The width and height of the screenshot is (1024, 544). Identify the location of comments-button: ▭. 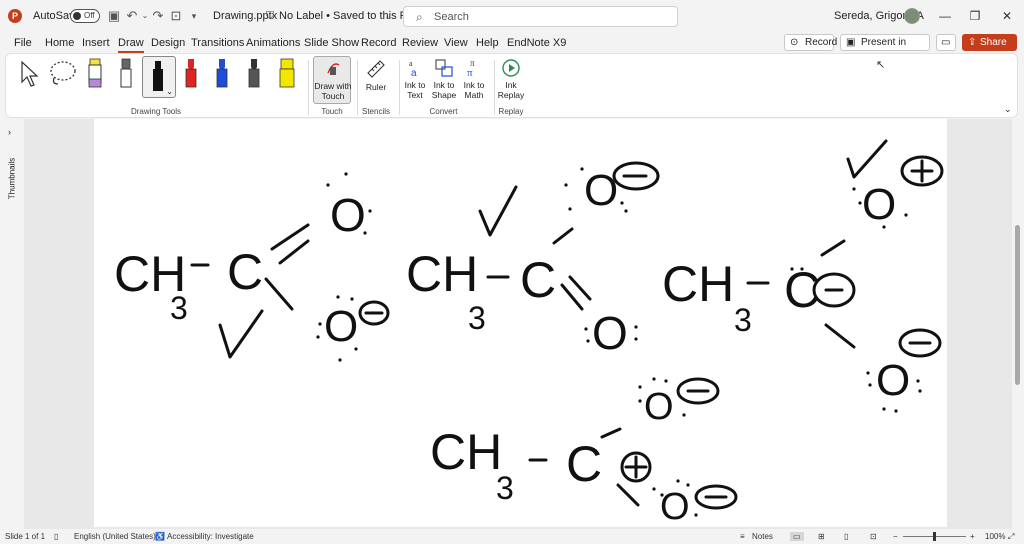
(946, 42).